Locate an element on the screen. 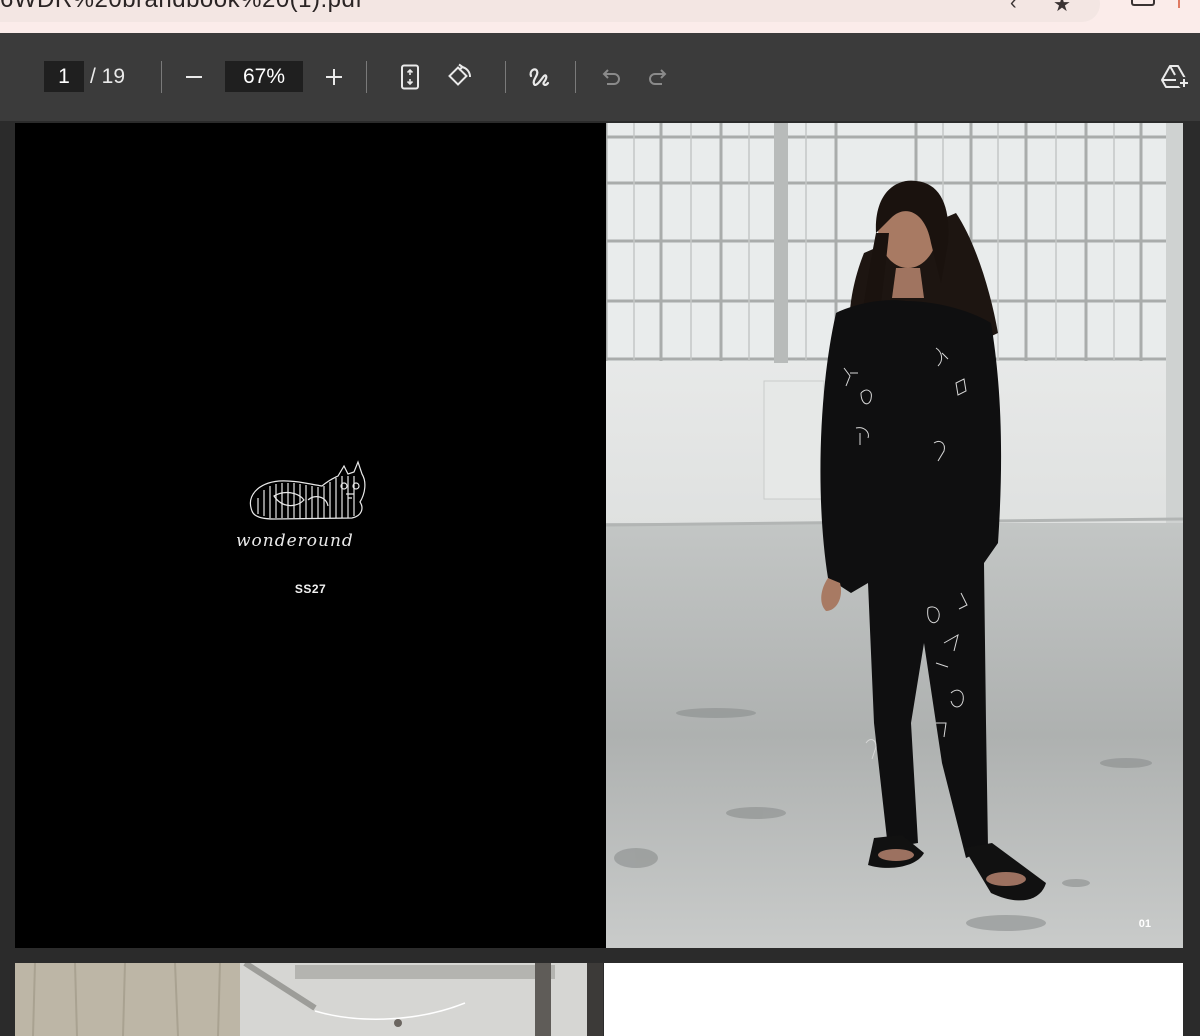 Image resolution: width=1200 pixels, height=1036 pixels. tab-icon is located at coordinates (1143, 3).